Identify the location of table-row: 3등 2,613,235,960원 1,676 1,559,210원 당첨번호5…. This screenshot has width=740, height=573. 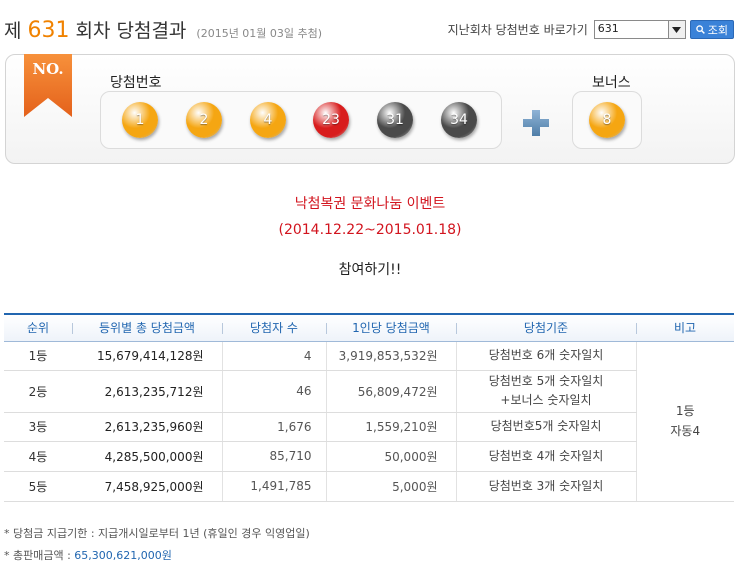
(369, 427).